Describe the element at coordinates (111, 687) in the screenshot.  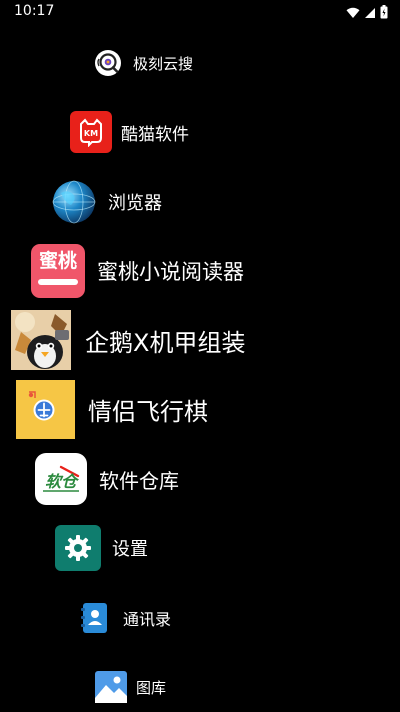
I see `gallery-icon` at that location.